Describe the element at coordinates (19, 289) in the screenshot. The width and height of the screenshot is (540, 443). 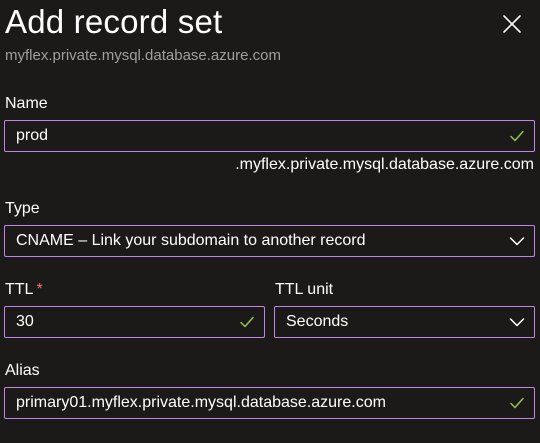
I see `ttl-label-text: TTL` at that location.